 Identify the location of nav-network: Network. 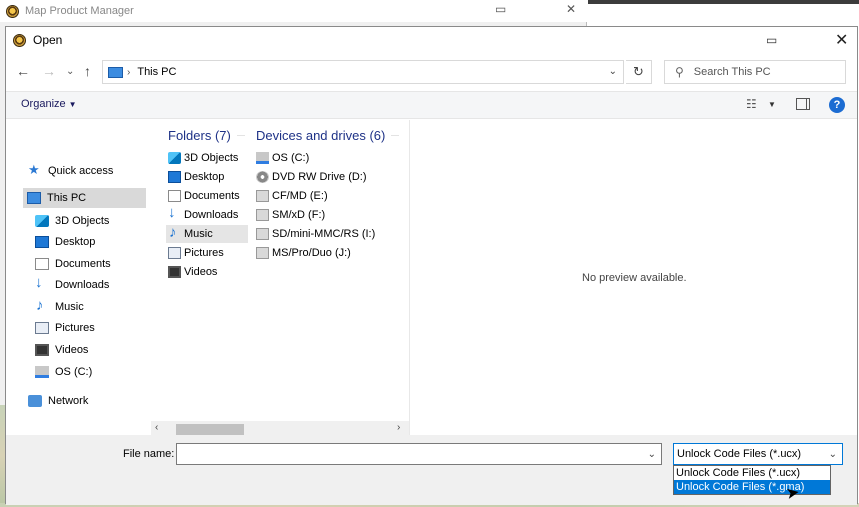
(58, 401).